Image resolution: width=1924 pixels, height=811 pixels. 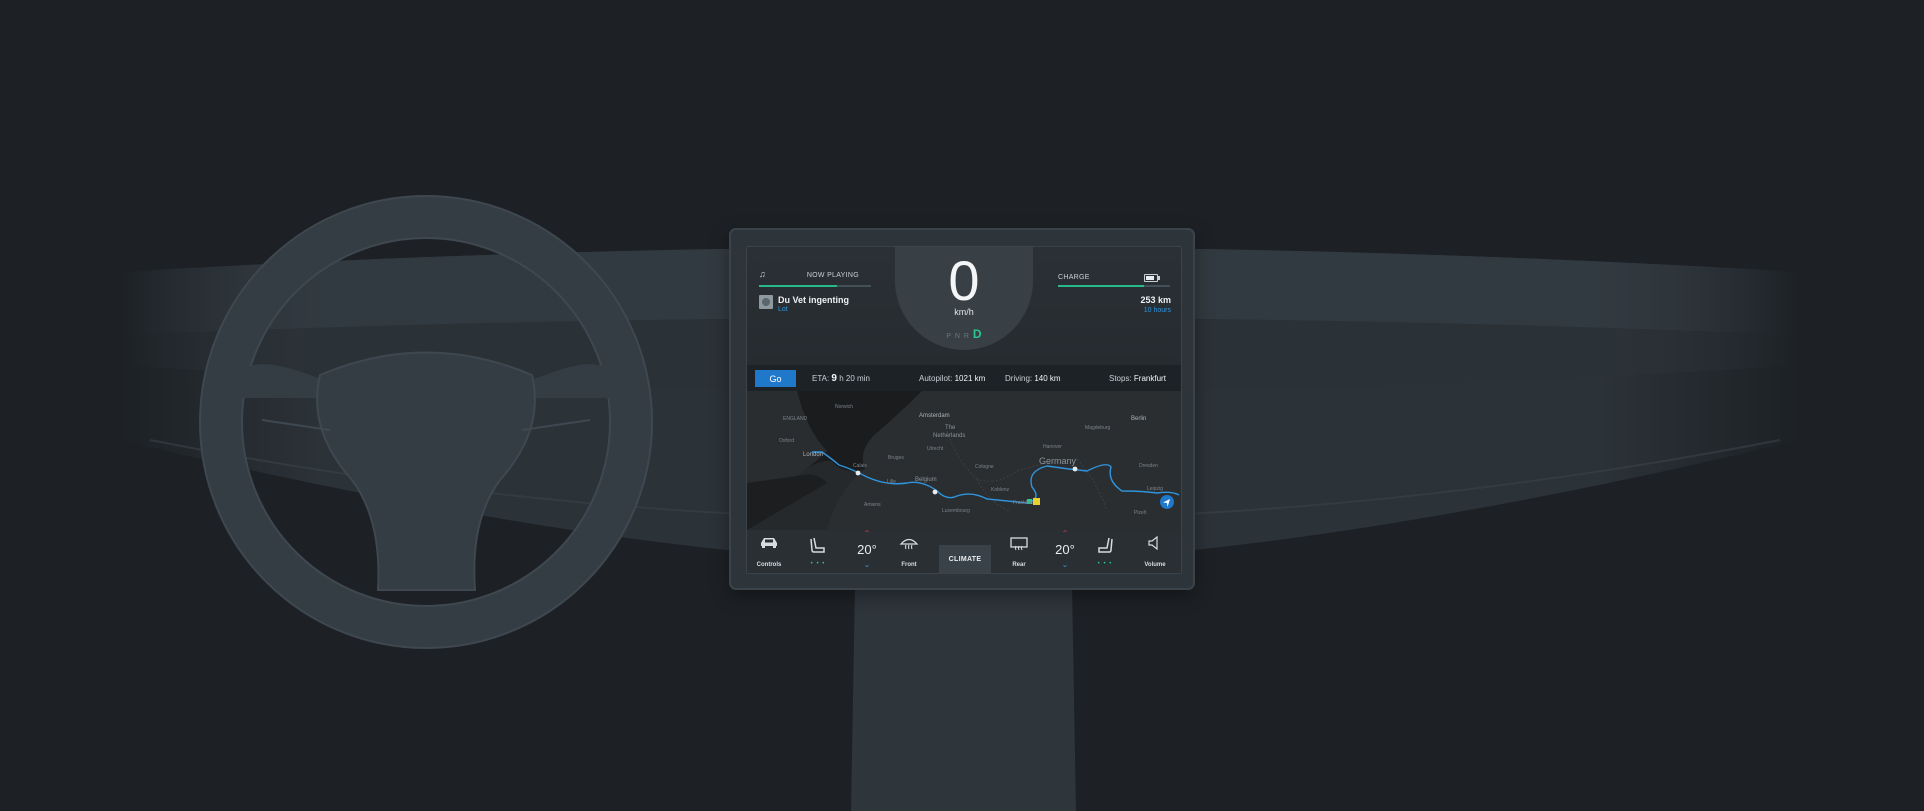 What do you see at coordinates (964, 312) in the screenshot?
I see `speed-unit: km/h` at bounding box center [964, 312].